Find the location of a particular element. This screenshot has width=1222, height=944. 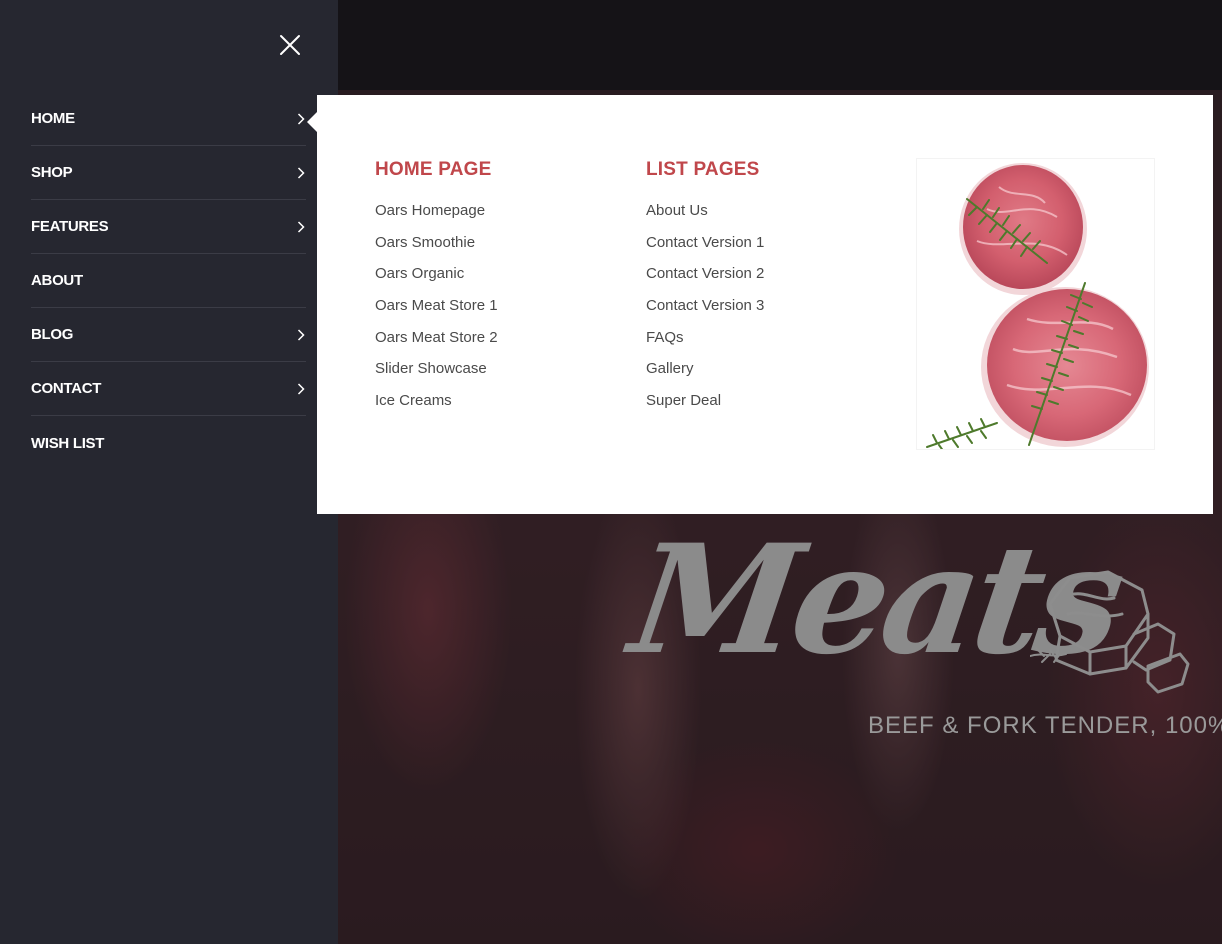

hero-tagline: BEEF & FORK TENDER, 100% RE is located at coordinates (1045, 725).